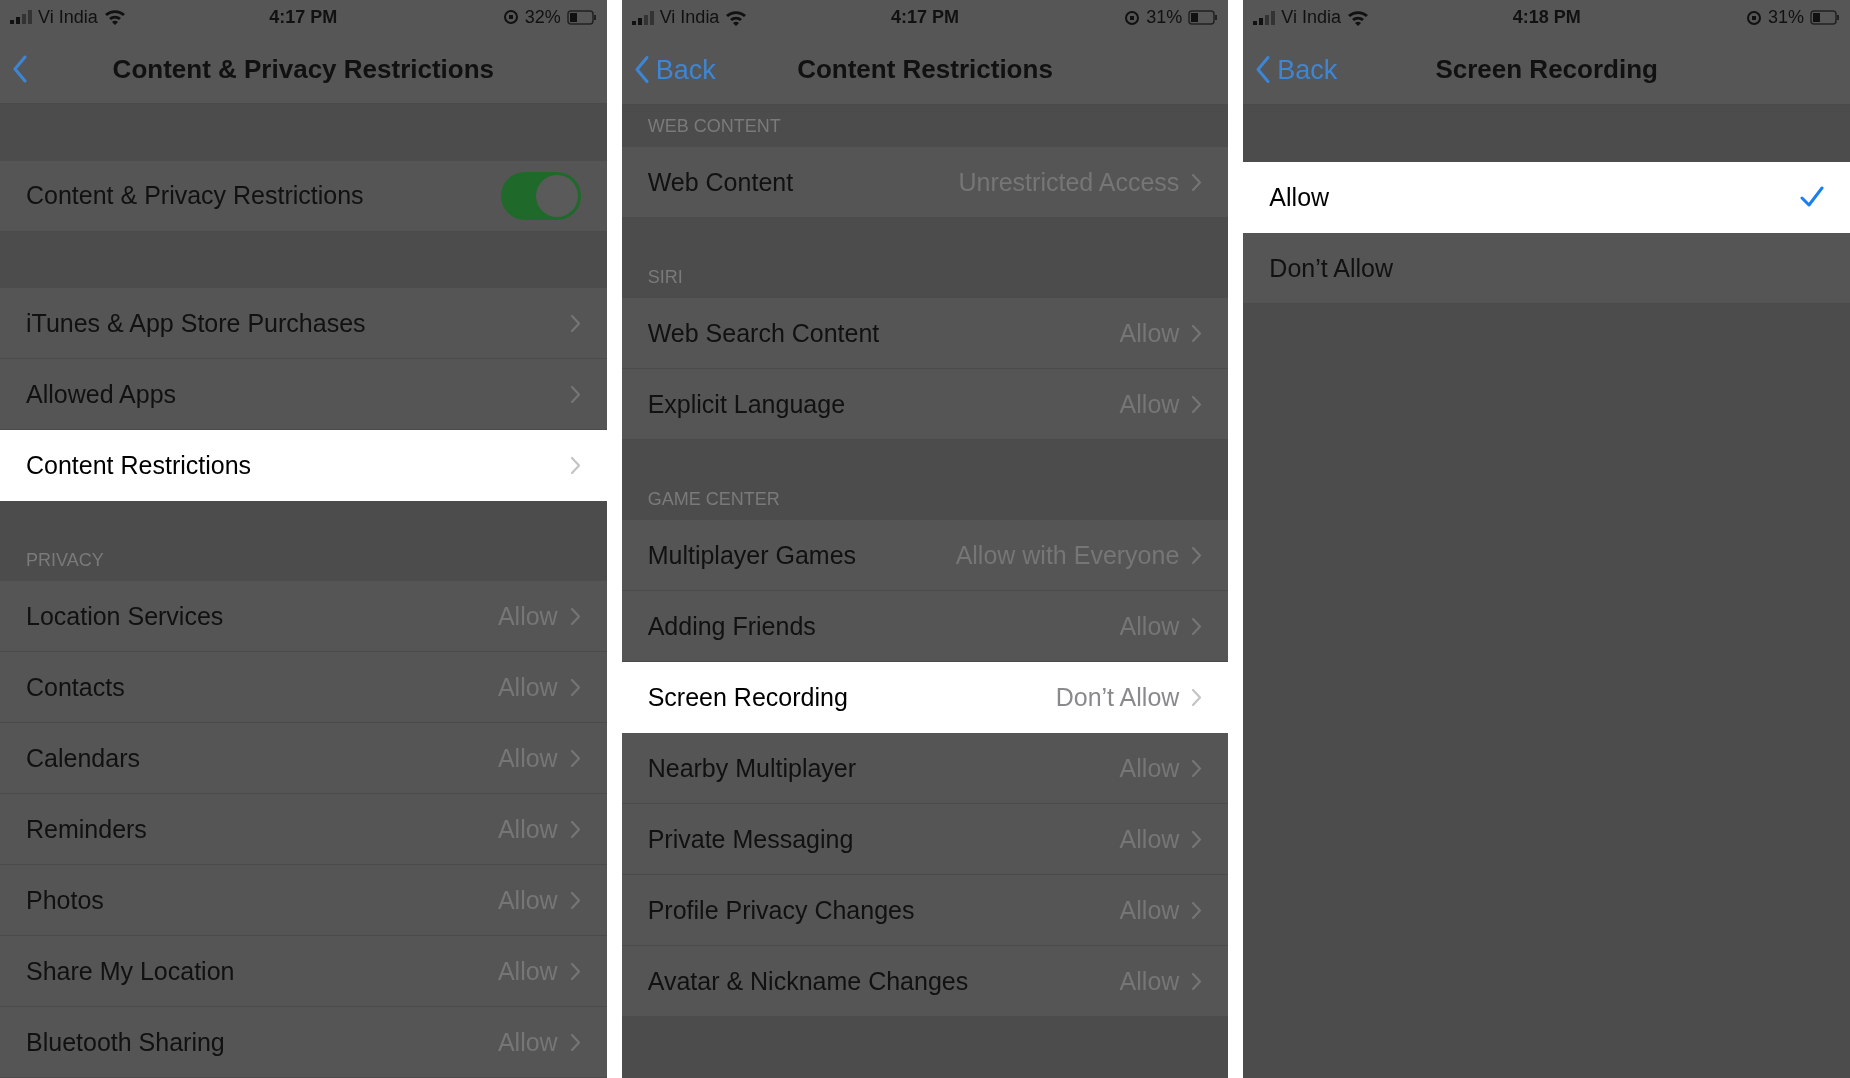  Describe the element at coordinates (764, 333) in the screenshot. I see `row-label: Web Search Content` at that location.